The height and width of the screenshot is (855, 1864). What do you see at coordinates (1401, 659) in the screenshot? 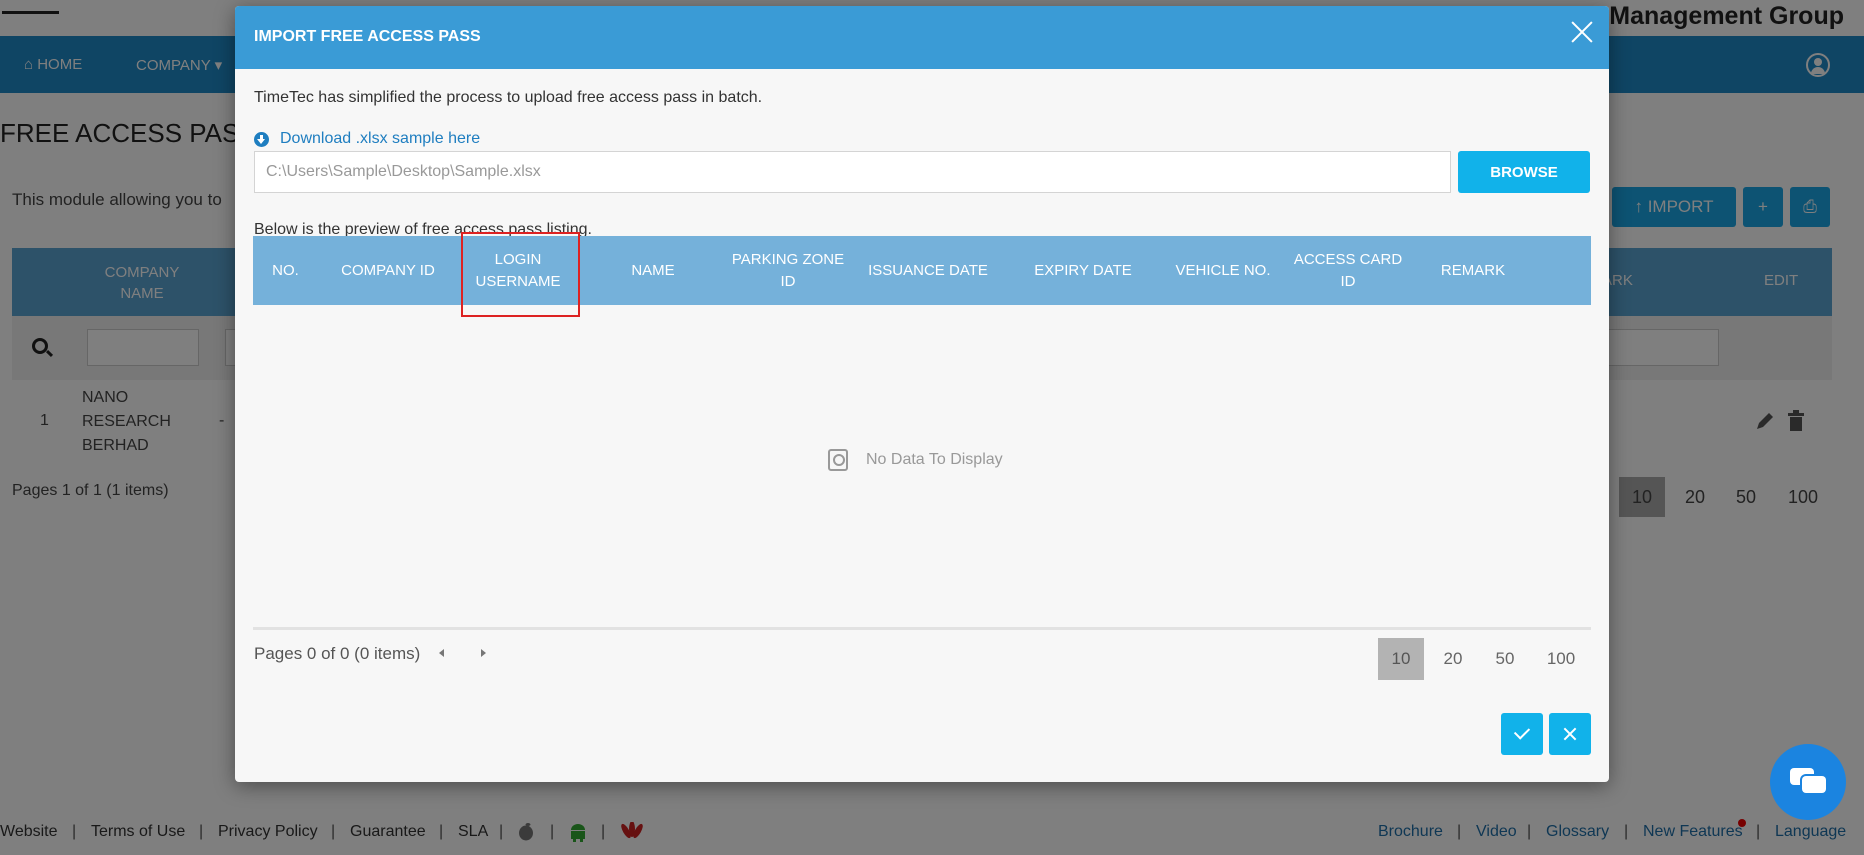
I see `page-size-10: 10` at bounding box center [1401, 659].